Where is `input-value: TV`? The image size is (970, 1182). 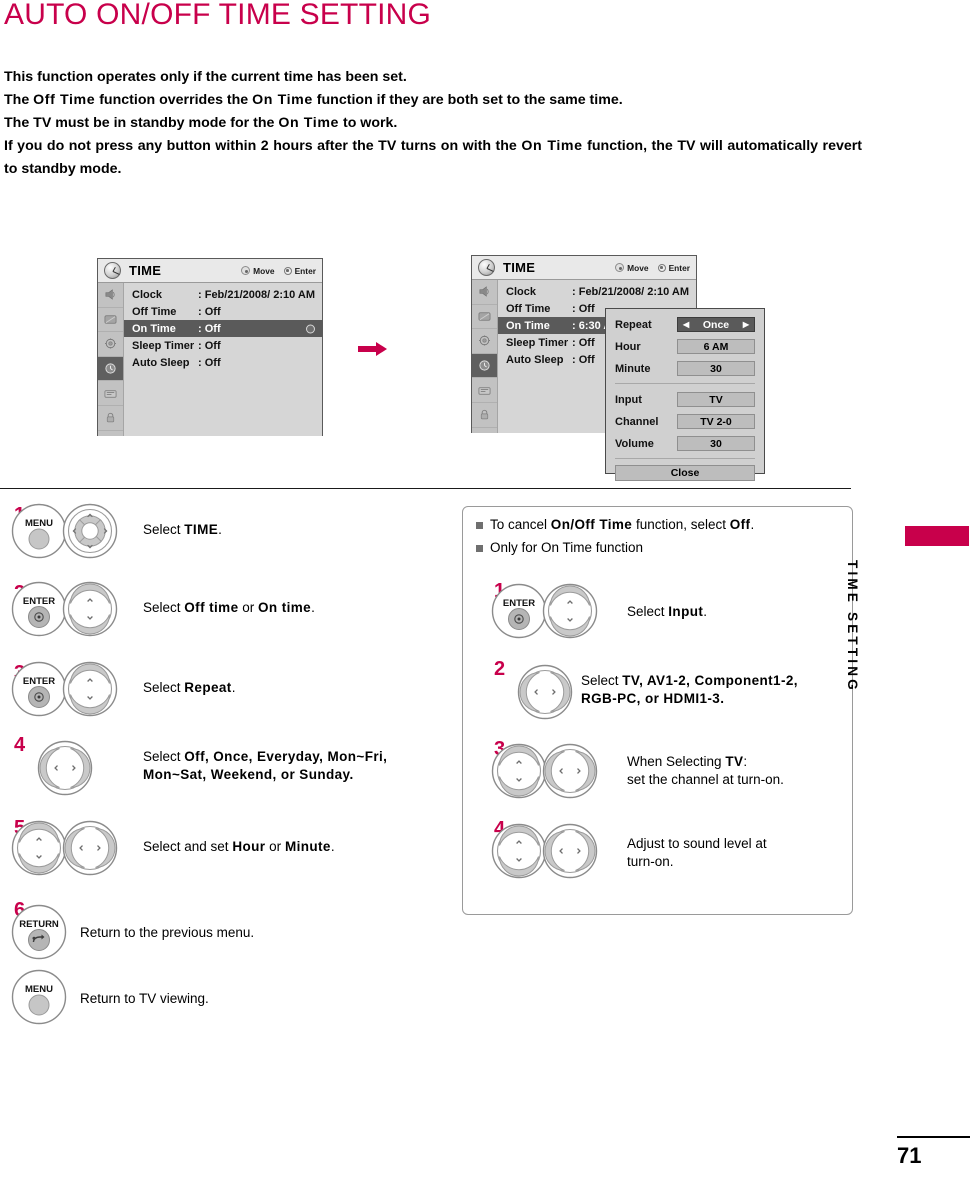 input-value: TV is located at coordinates (716, 399).